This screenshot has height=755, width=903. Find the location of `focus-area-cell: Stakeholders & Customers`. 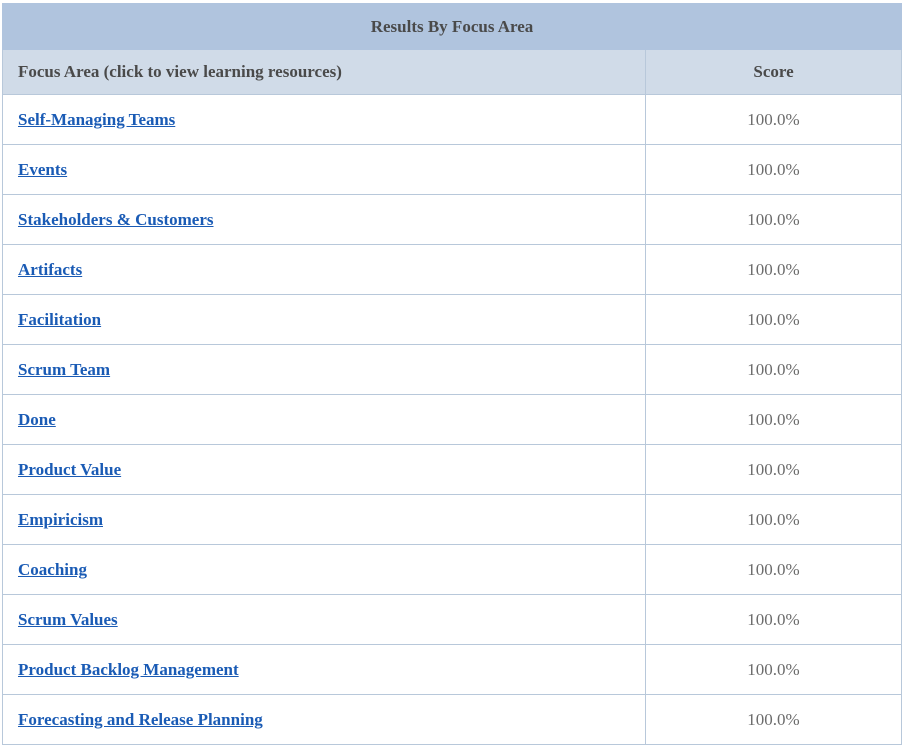

focus-area-cell: Stakeholders & Customers is located at coordinates (324, 219).